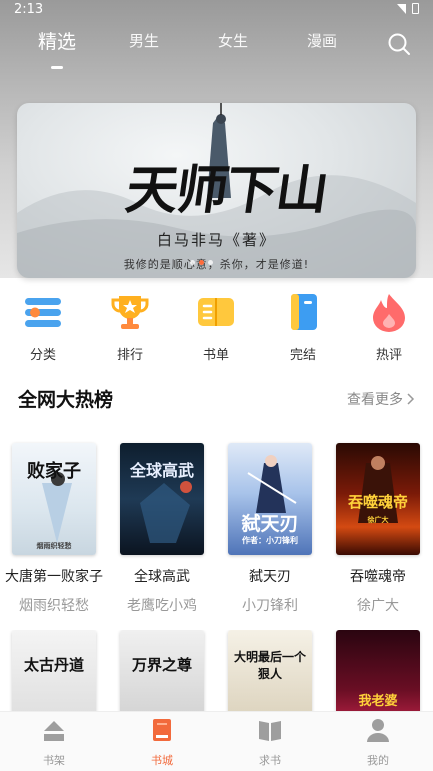 The width and height of the screenshot is (433, 771). I want to click on book-card: 万界之尊, so click(162, 671).